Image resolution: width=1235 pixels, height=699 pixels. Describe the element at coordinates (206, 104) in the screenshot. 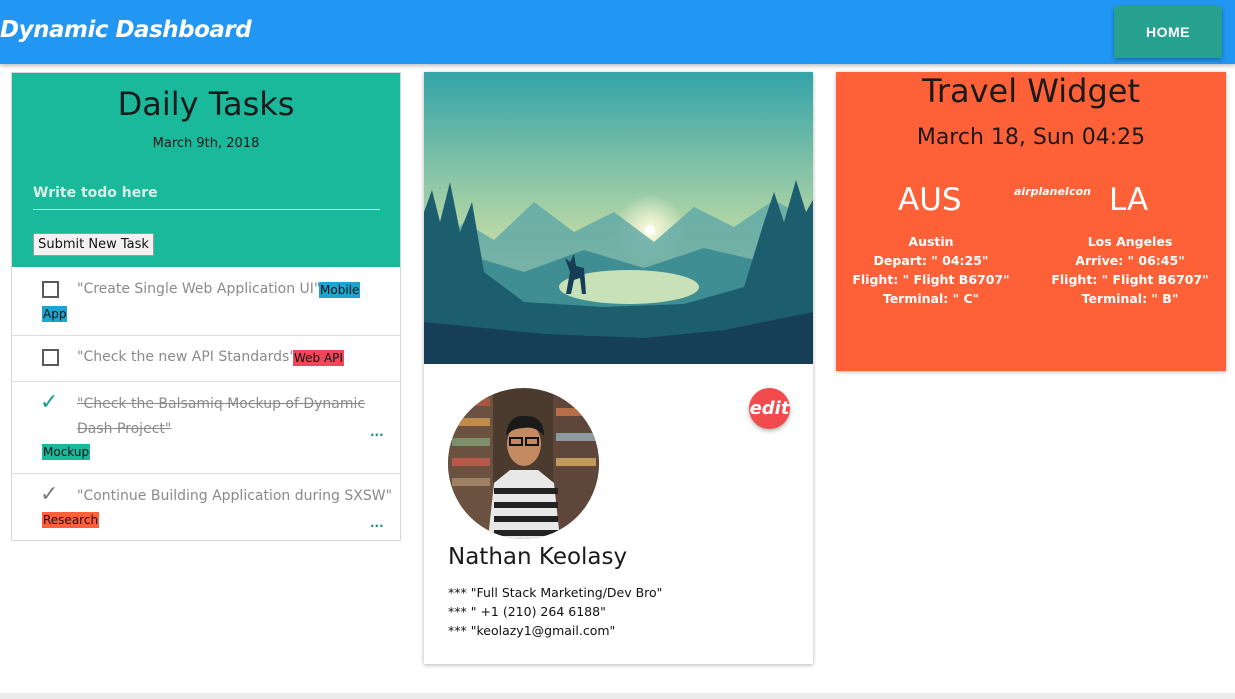

I see `daily-tasks-title: Daily Tasks` at that location.